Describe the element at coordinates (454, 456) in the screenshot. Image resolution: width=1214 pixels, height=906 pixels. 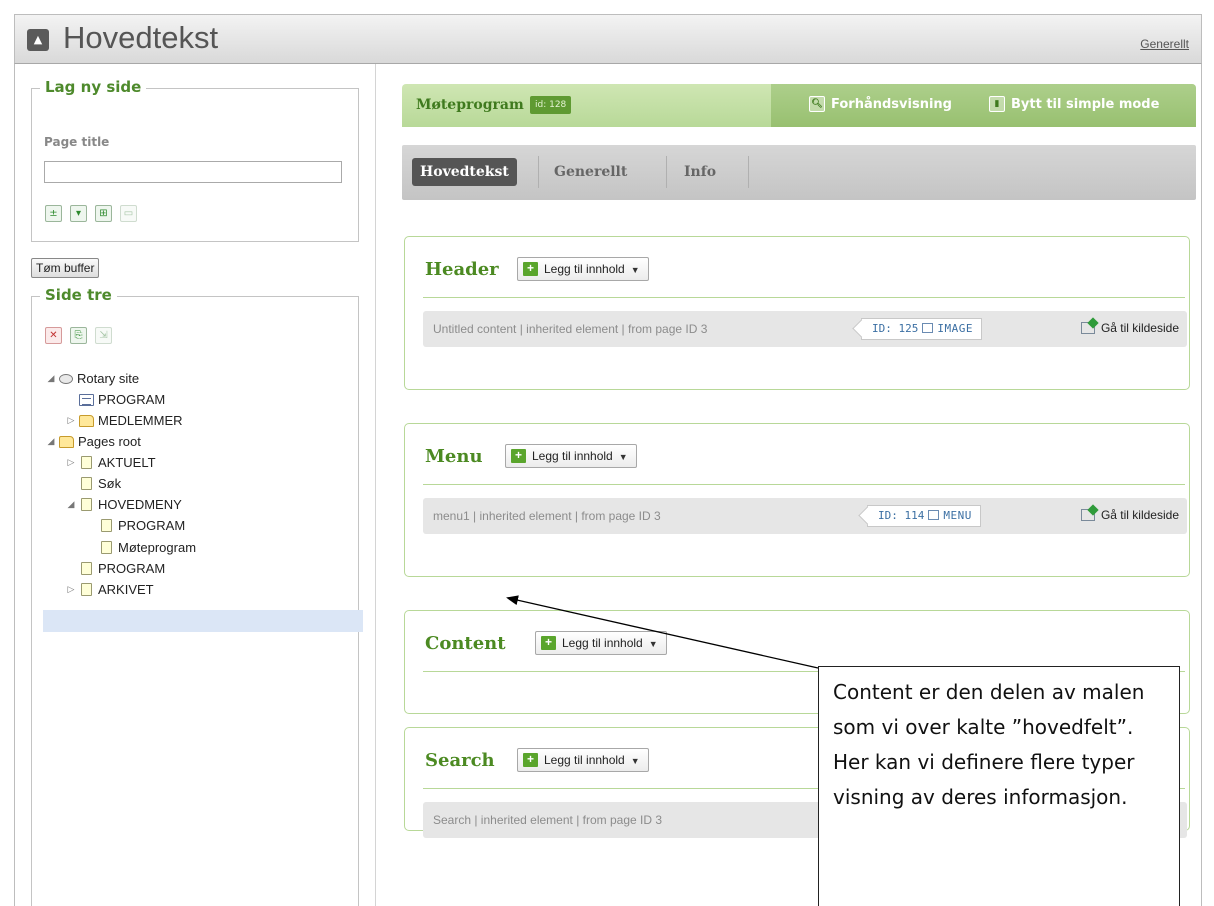
I see `area-name: Menu` at that location.